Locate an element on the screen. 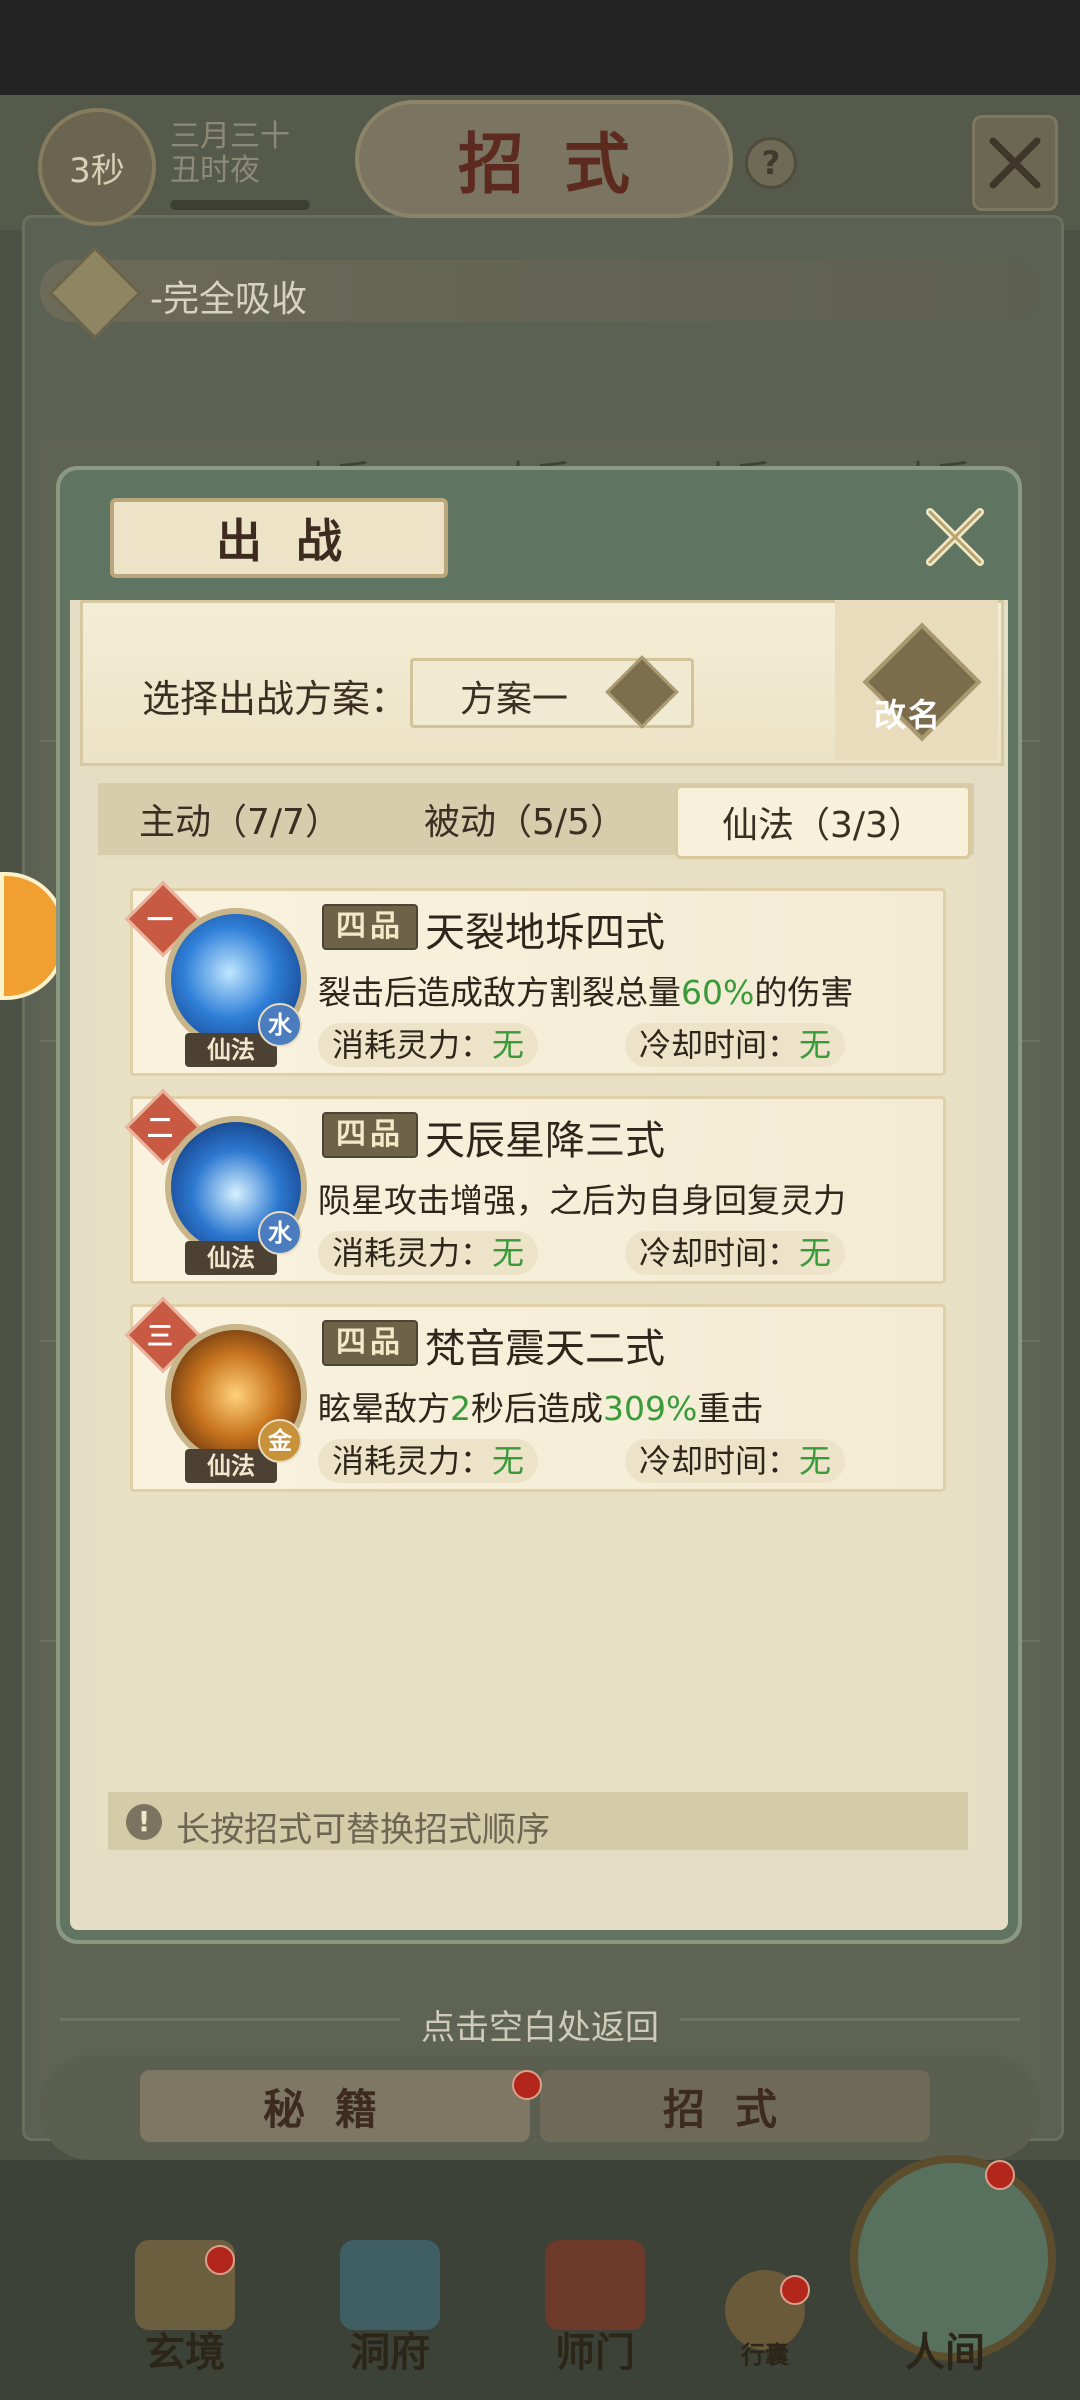 The image size is (1080, 2400). skill-desc-text: 裂击后造成敌方割裂总量 is located at coordinates (499, 992).